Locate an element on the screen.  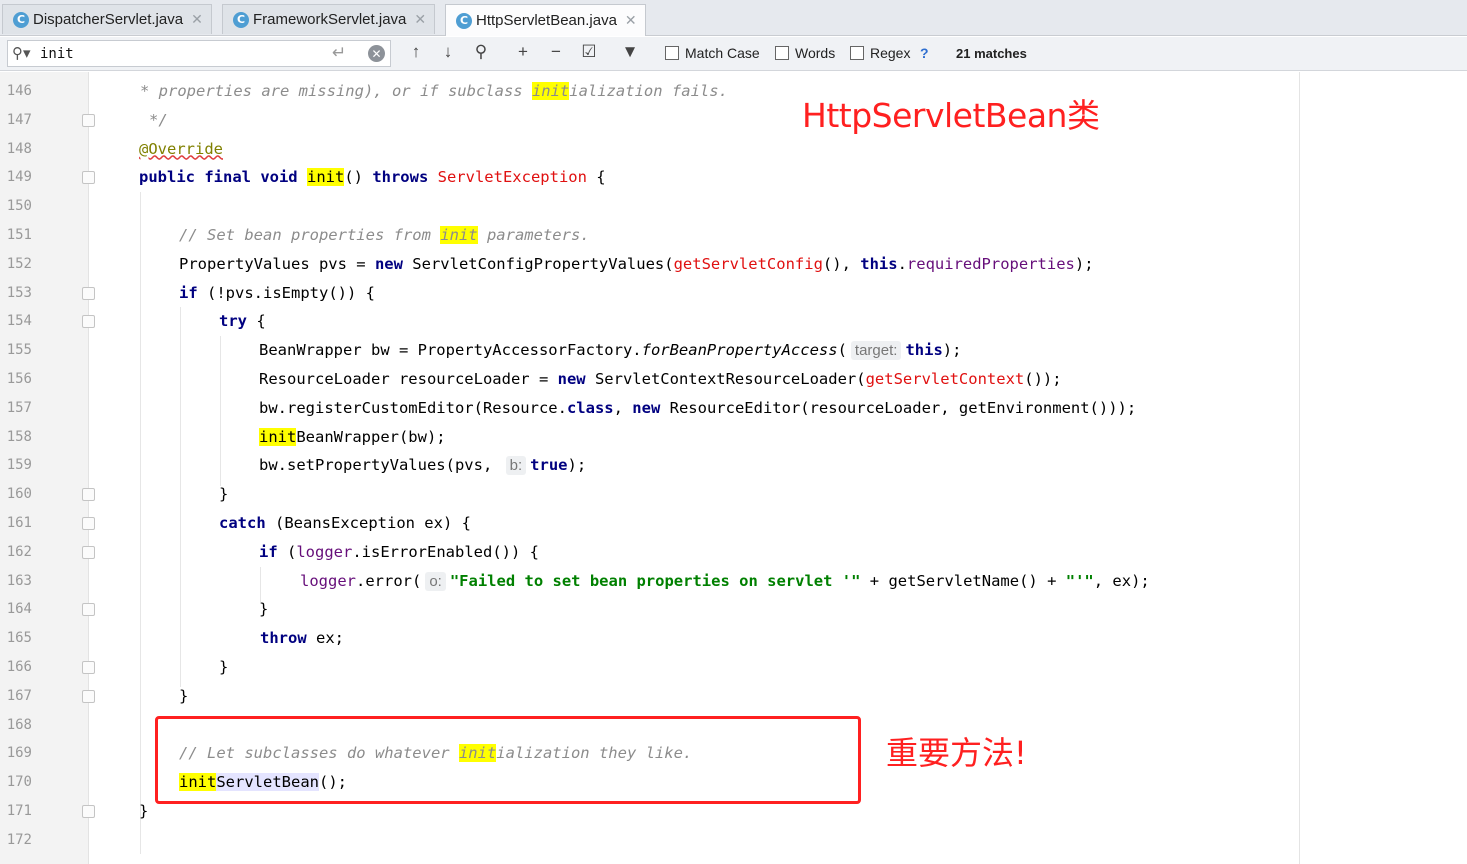
line-number: 159 is located at coordinates (19, 465).